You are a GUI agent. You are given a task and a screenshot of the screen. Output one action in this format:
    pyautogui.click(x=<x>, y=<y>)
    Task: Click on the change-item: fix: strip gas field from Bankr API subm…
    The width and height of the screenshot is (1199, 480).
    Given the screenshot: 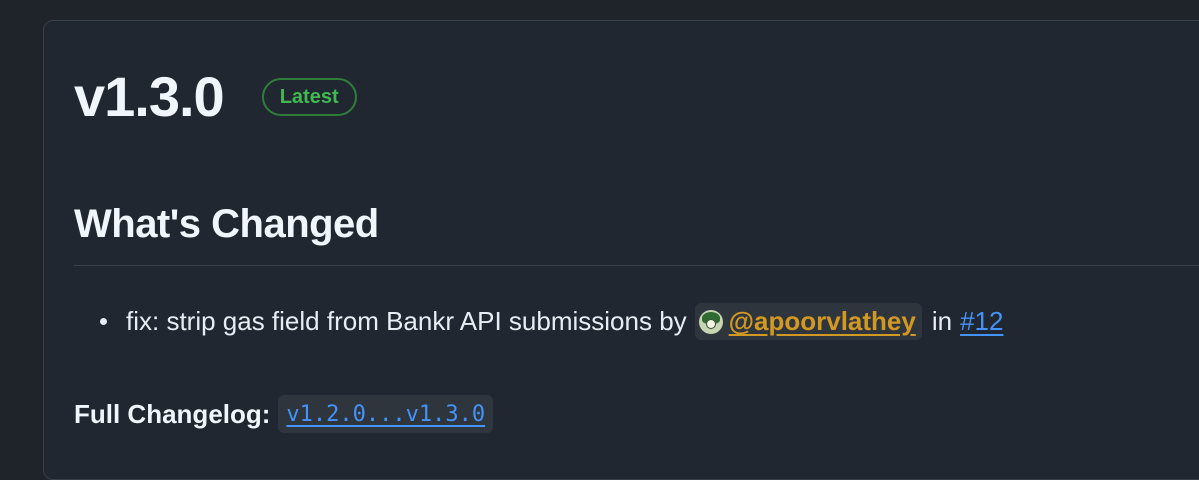 What is the action you would take?
    pyautogui.click(x=551, y=321)
    